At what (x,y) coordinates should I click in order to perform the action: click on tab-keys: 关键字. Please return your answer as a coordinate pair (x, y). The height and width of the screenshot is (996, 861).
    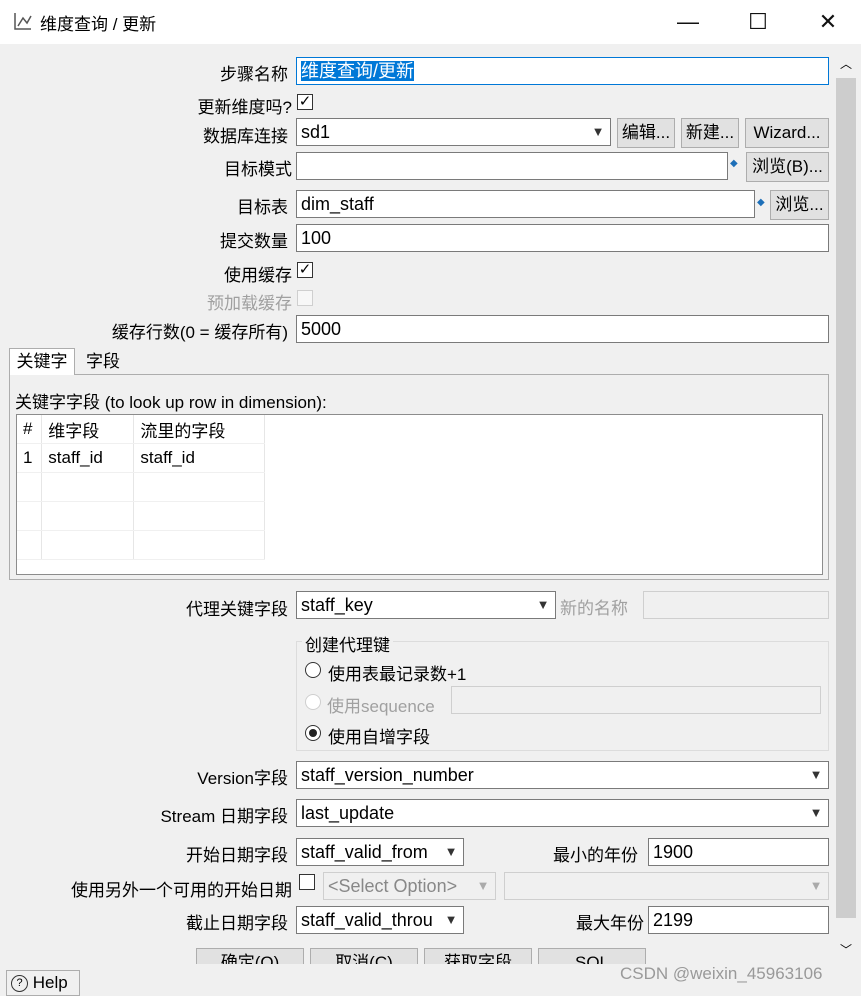
    Looking at the image, I should click on (42, 361).